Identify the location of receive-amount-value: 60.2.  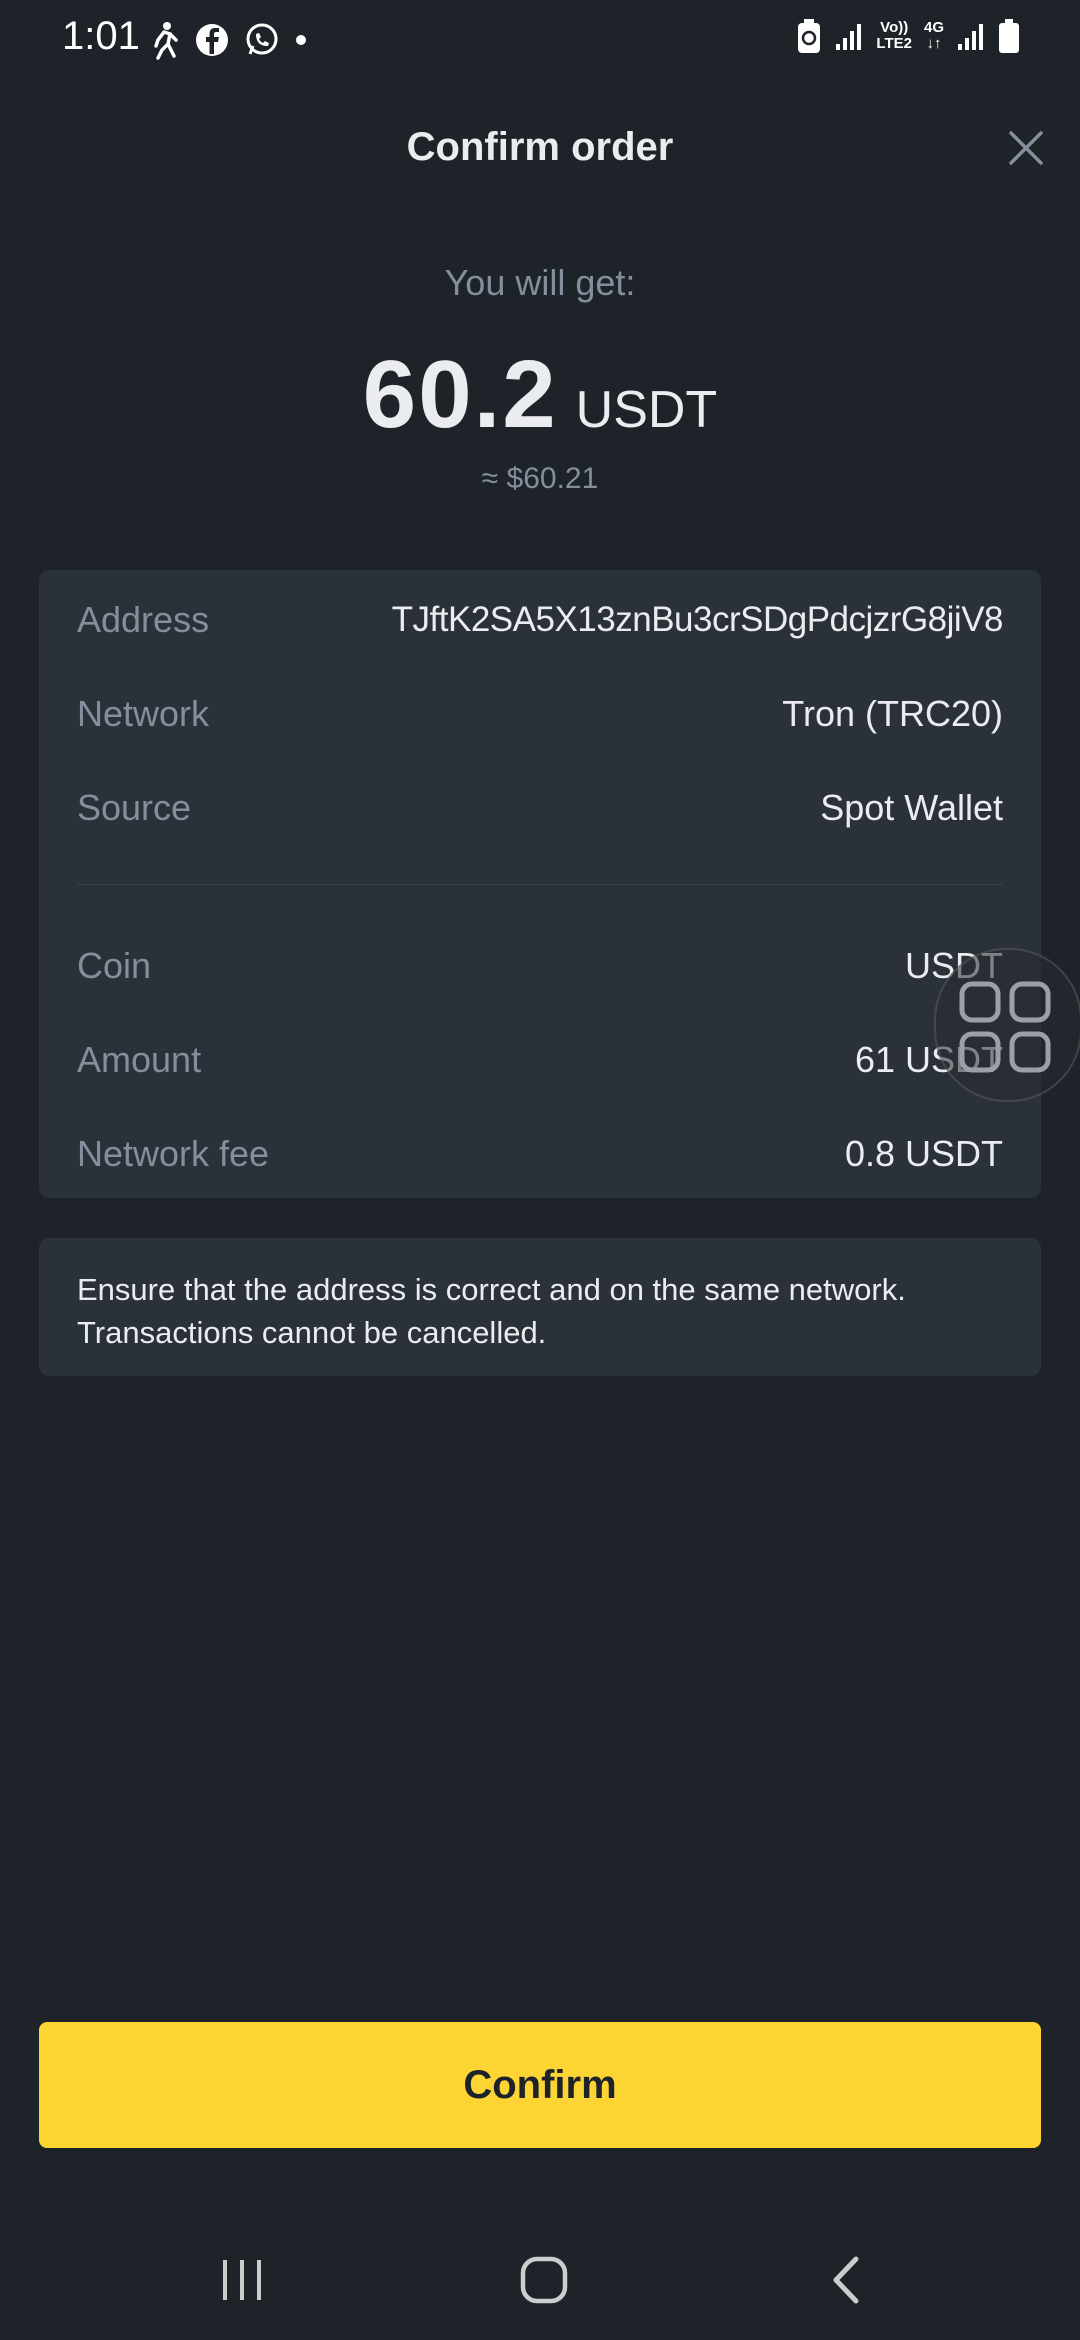
(460, 394).